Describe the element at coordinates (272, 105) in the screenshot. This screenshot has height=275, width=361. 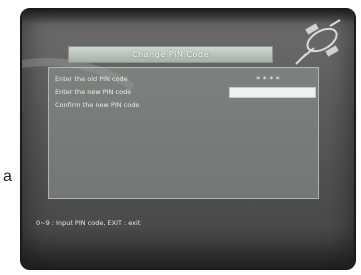
I see `confirm-pin-input` at that location.